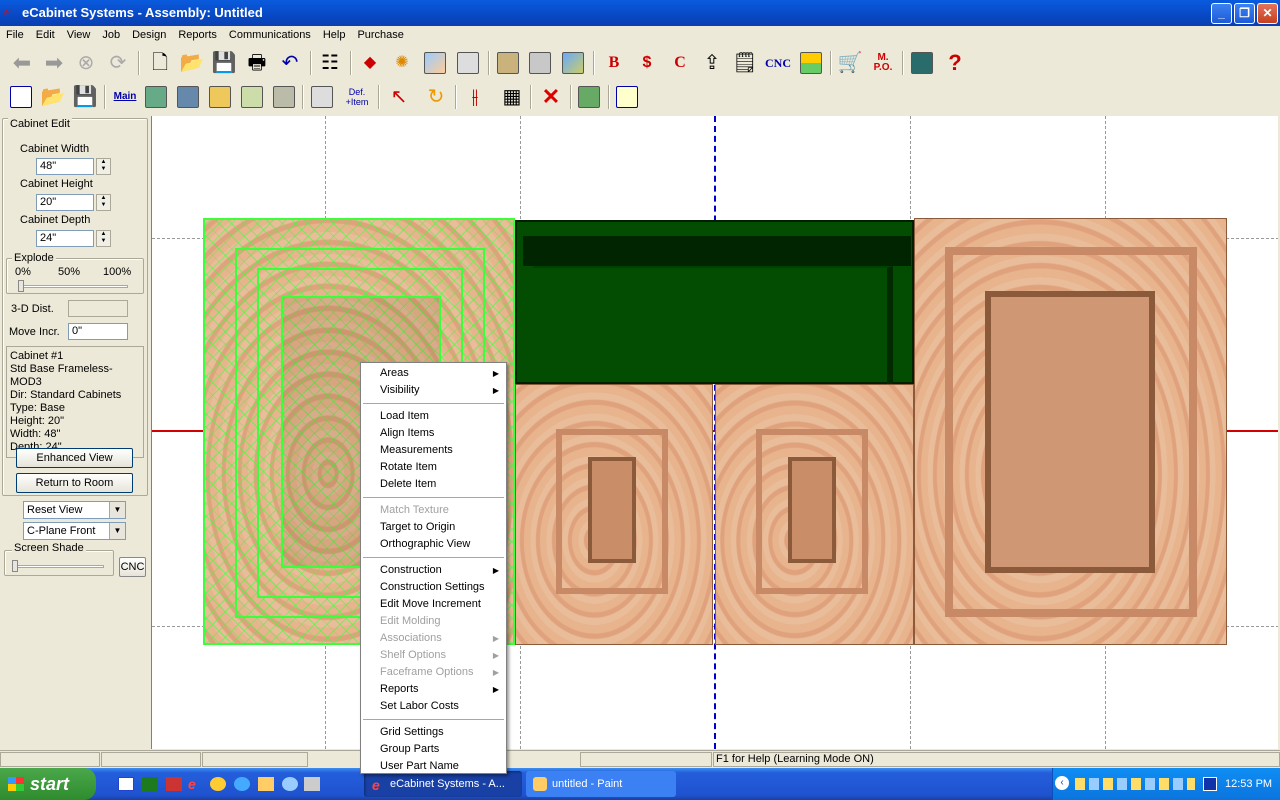 This screenshot has width=1280, height=800. I want to click on print-icon: 🖶, so click(257, 63).